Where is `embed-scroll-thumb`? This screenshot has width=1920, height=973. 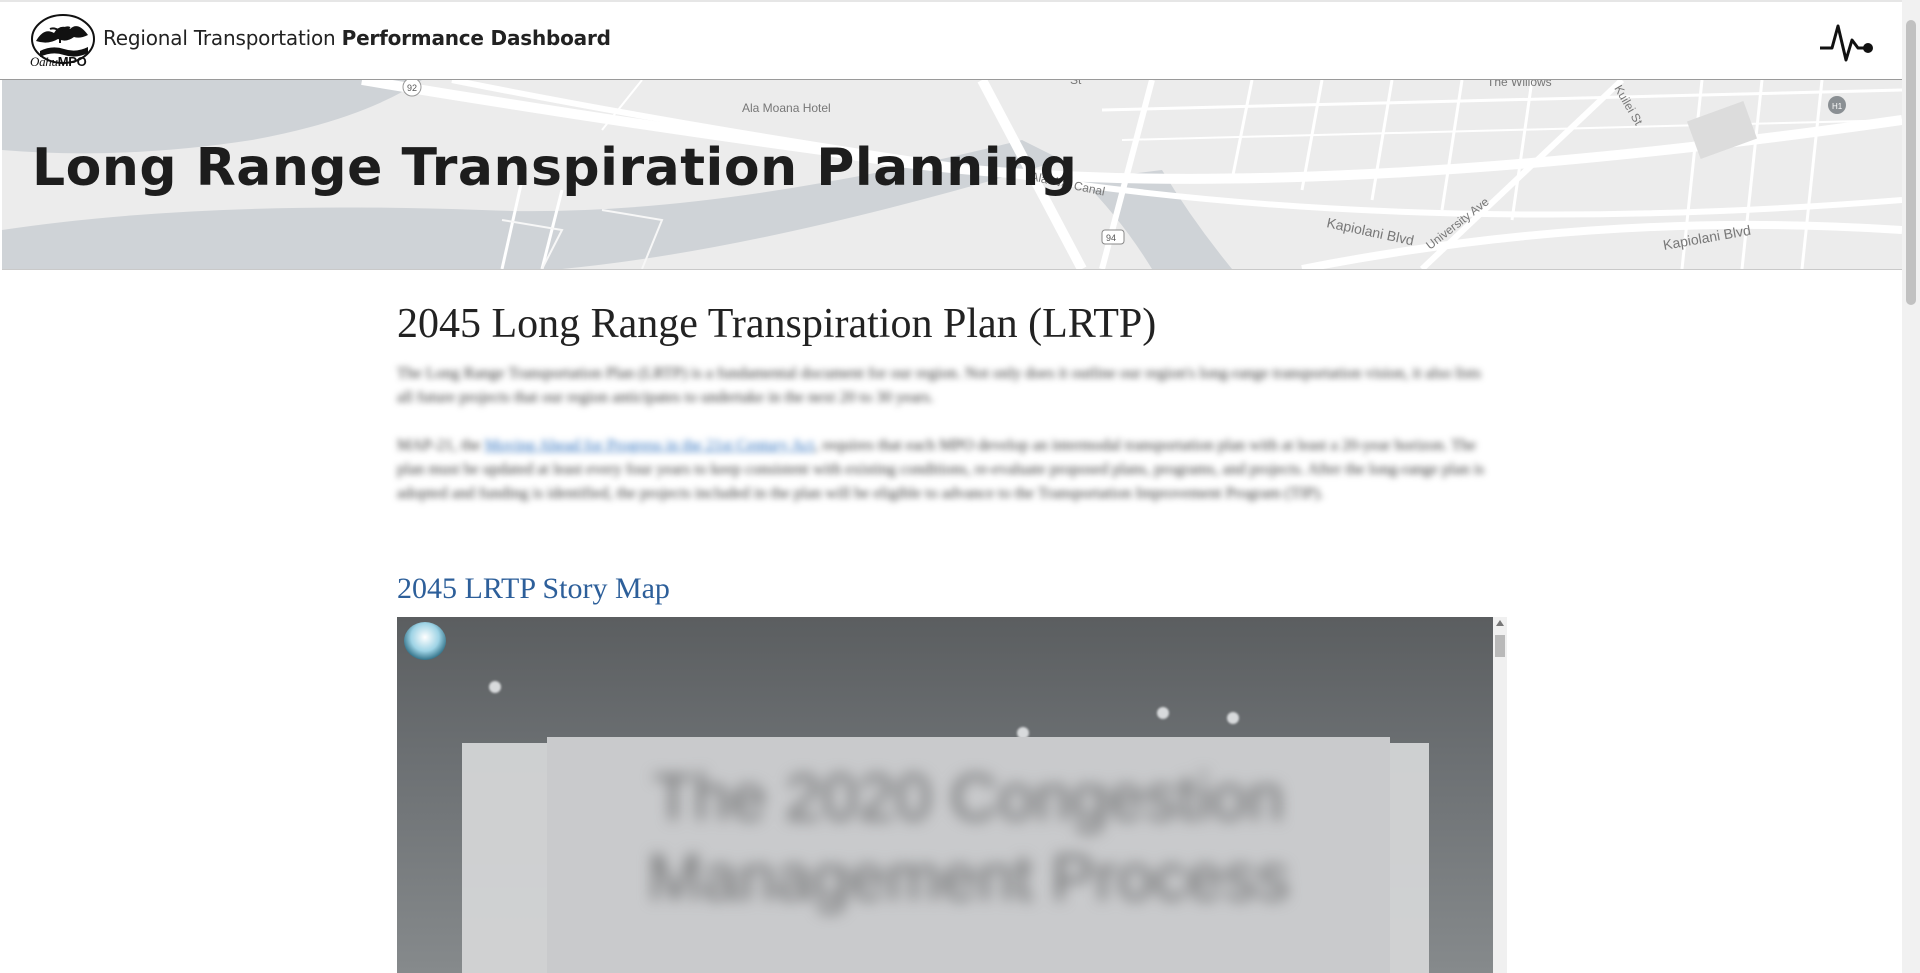 embed-scroll-thumb is located at coordinates (1500, 646).